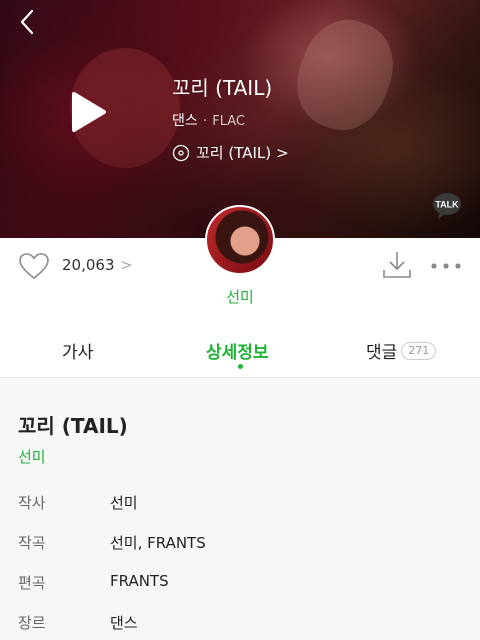 The height and width of the screenshot is (640, 480). Describe the element at coordinates (222, 88) in the screenshot. I see `track-title: 꼬리 (TAIL)` at that location.